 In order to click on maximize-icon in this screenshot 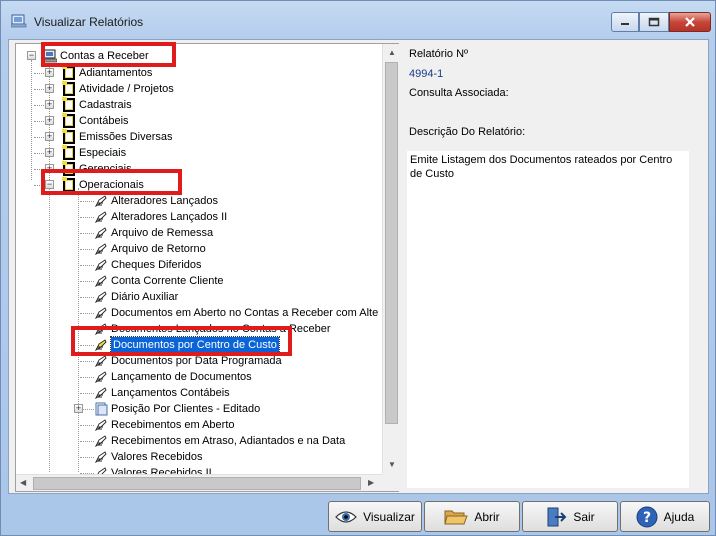, I will do `click(654, 22)`.